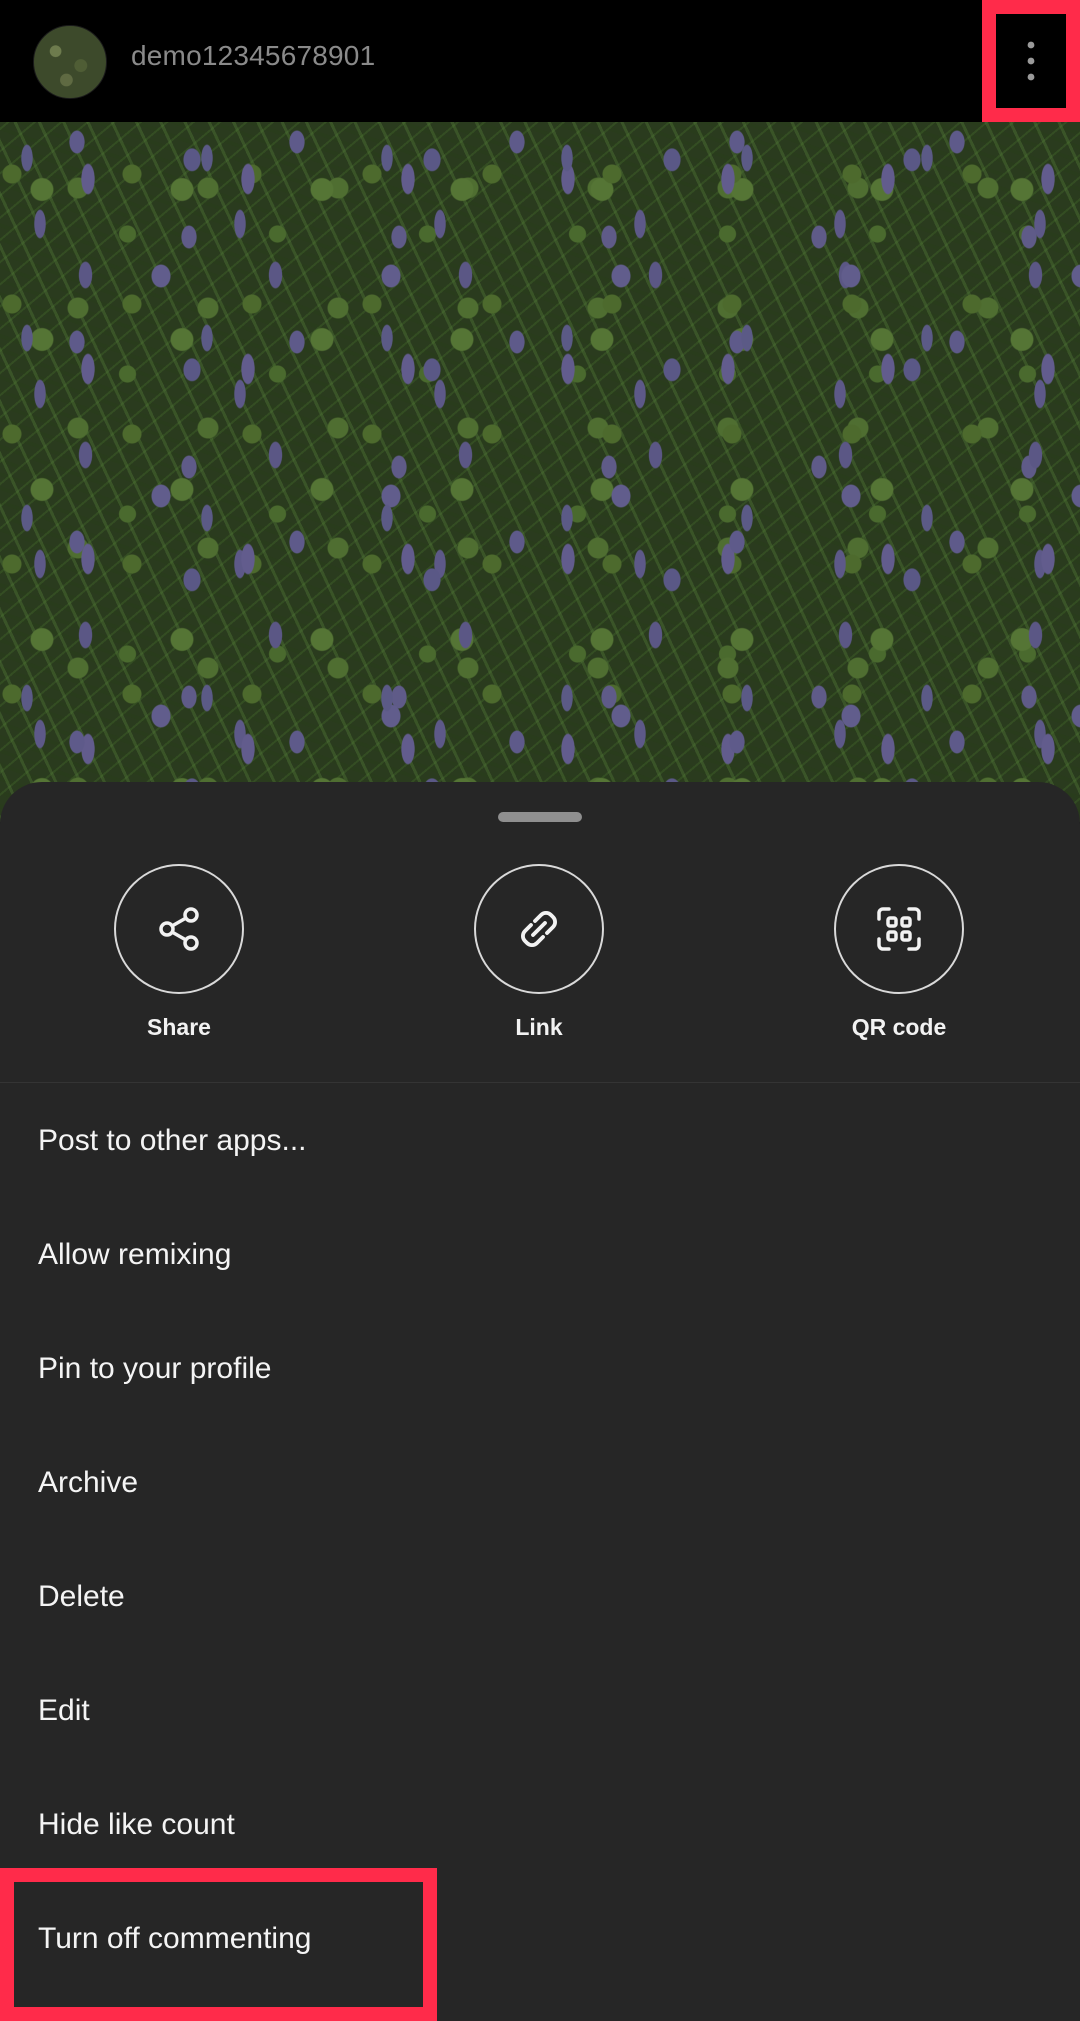 Image resolution: width=1080 pixels, height=2021 pixels. Describe the element at coordinates (540, 1939) in the screenshot. I see `menu-item-turn-off-commenting: Turn off commenting` at that location.